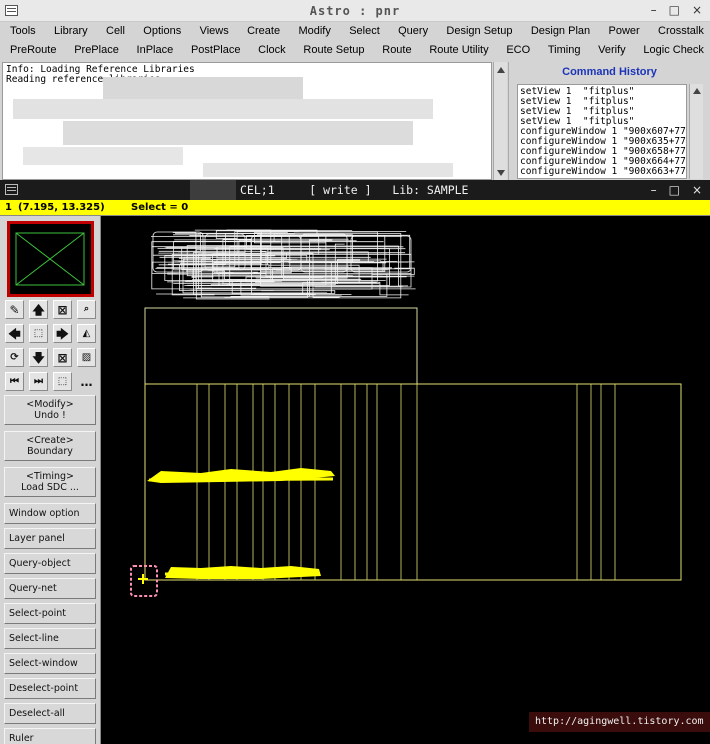 This screenshot has height=744, width=710. Describe the element at coordinates (501, 173) in the screenshot. I see `scroll-down-icon` at that location.